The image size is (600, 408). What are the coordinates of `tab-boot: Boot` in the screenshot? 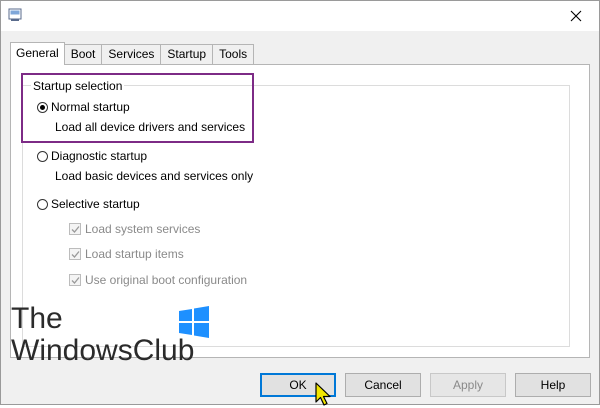 It's located at (83, 54).